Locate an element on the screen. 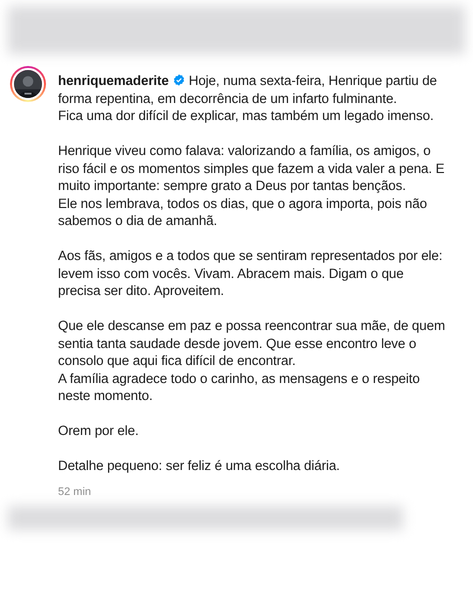 The height and width of the screenshot is (590, 473). caption-paragraph: Que ele descanse em paz e possa reencontrar sua mãe, de quem sentia tanta saudade desde jovem. Que esse encontro leve o consolo que aqui fica difícil de encontrar. A família agradece todo o carinho, as mensagens e o respeito neste momento. is located at coordinates (252, 360).